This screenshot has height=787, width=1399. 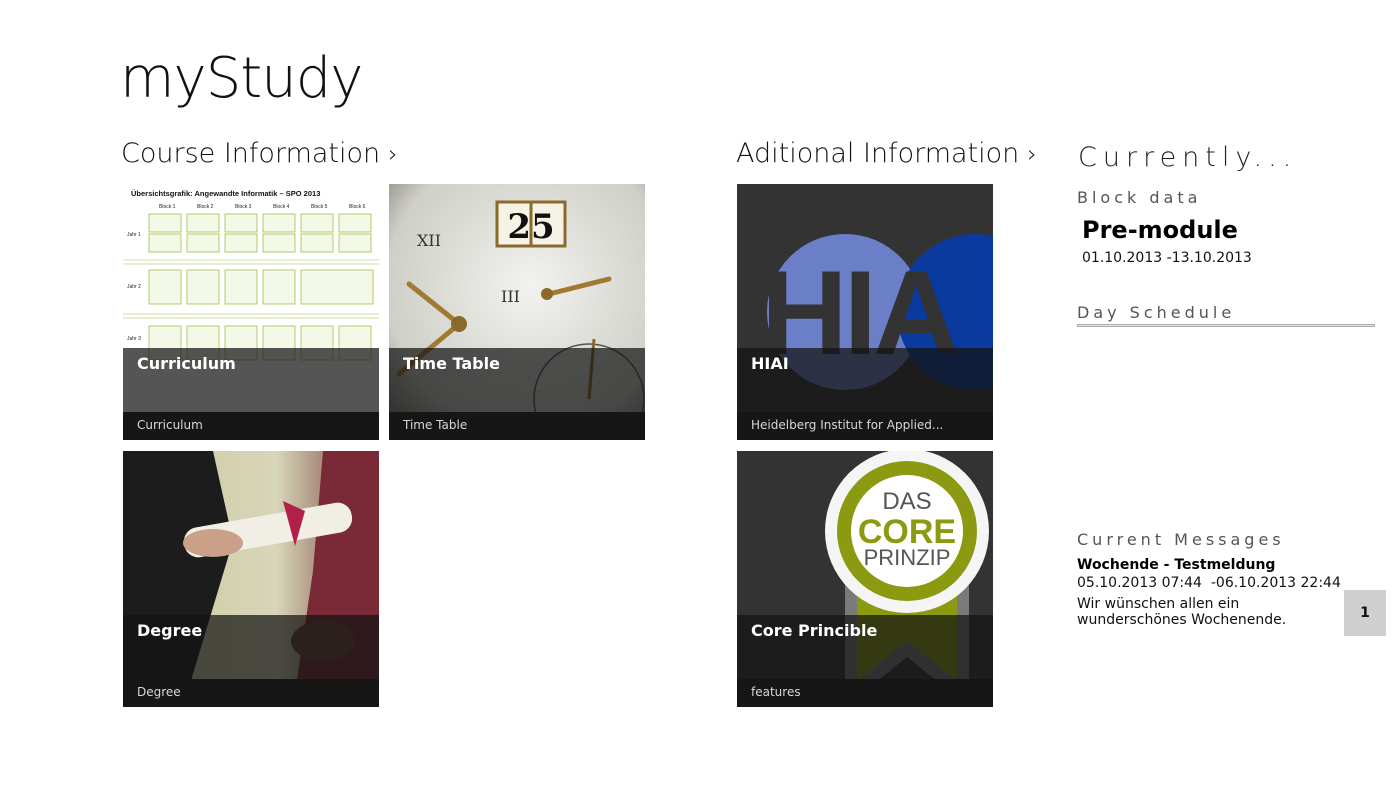 I want to click on core-logo-line-3: PRINZIP, so click(x=907, y=557).